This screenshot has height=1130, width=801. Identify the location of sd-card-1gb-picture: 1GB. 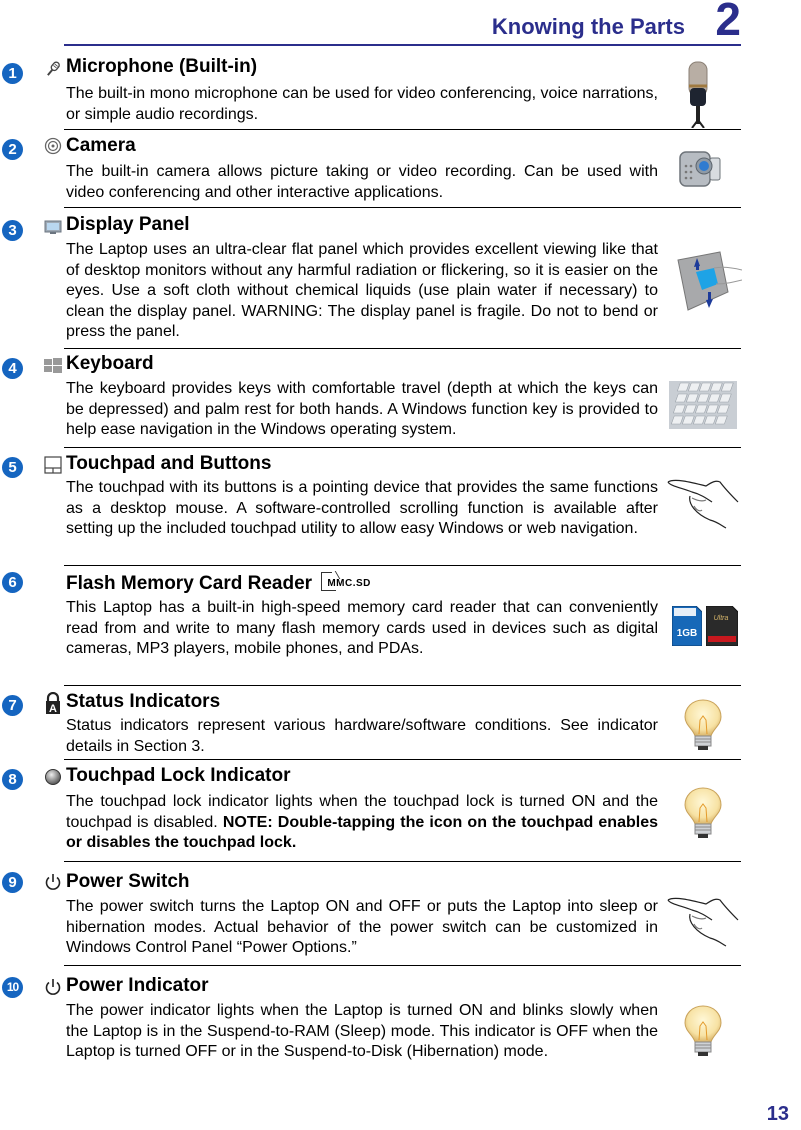
(687, 626).